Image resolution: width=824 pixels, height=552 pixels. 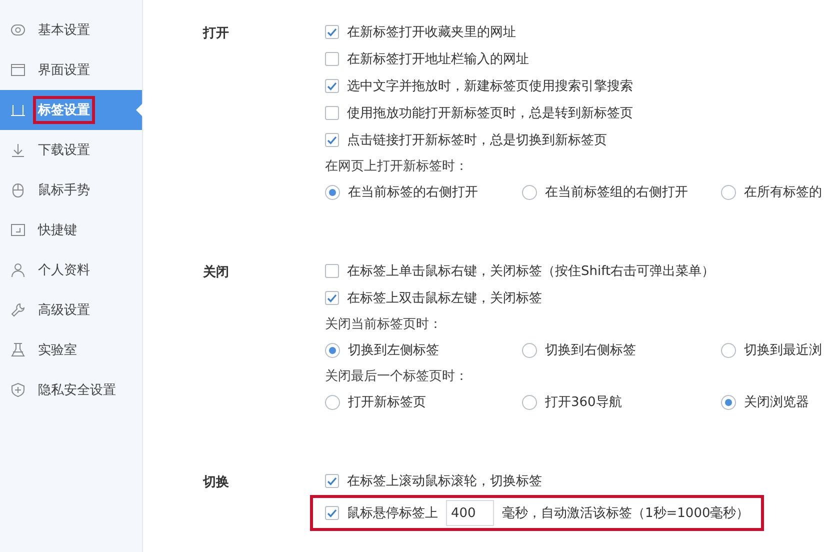 What do you see at coordinates (444, 481) in the screenshot?
I see `checkbox-label: 在标签上滚动鼠标滚轮，切换标签` at bounding box center [444, 481].